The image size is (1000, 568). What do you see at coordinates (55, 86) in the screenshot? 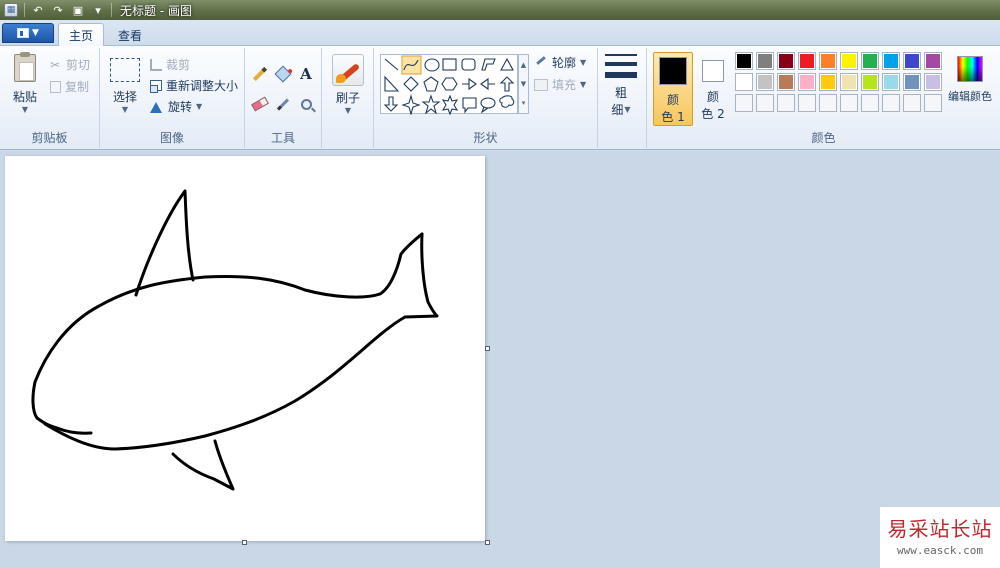
I see `copy-icon` at bounding box center [55, 86].